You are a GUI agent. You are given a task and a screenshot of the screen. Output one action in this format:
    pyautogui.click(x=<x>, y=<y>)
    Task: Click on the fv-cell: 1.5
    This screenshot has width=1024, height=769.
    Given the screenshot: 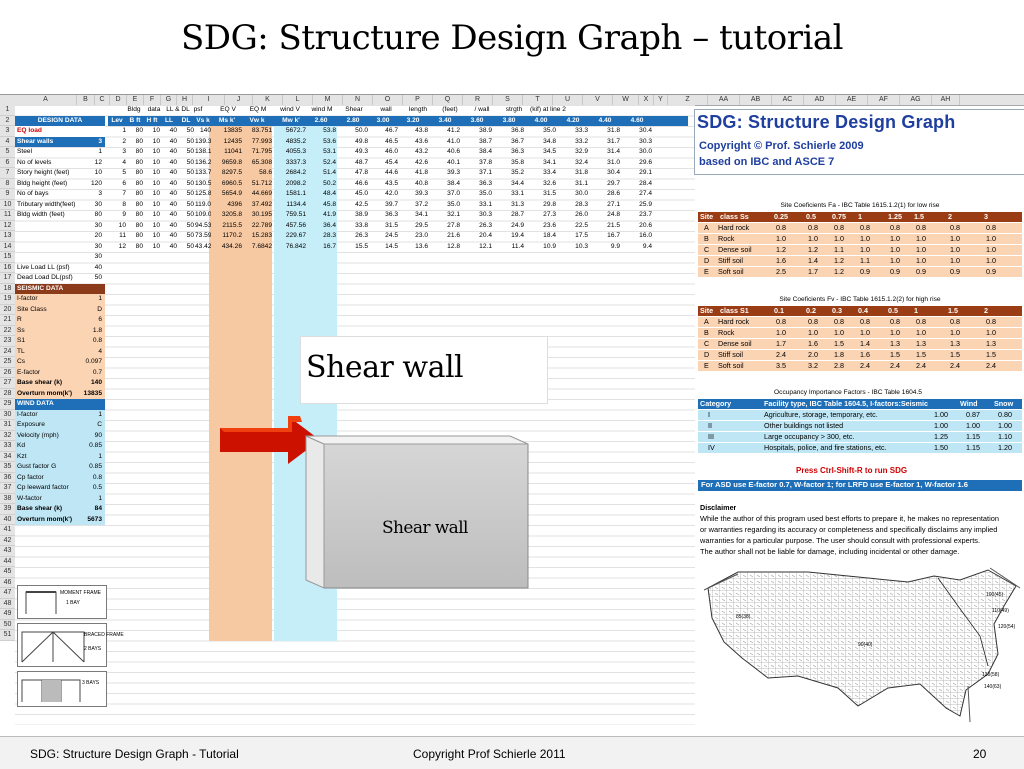 What is the action you would take?
    pyautogui.click(x=955, y=354)
    